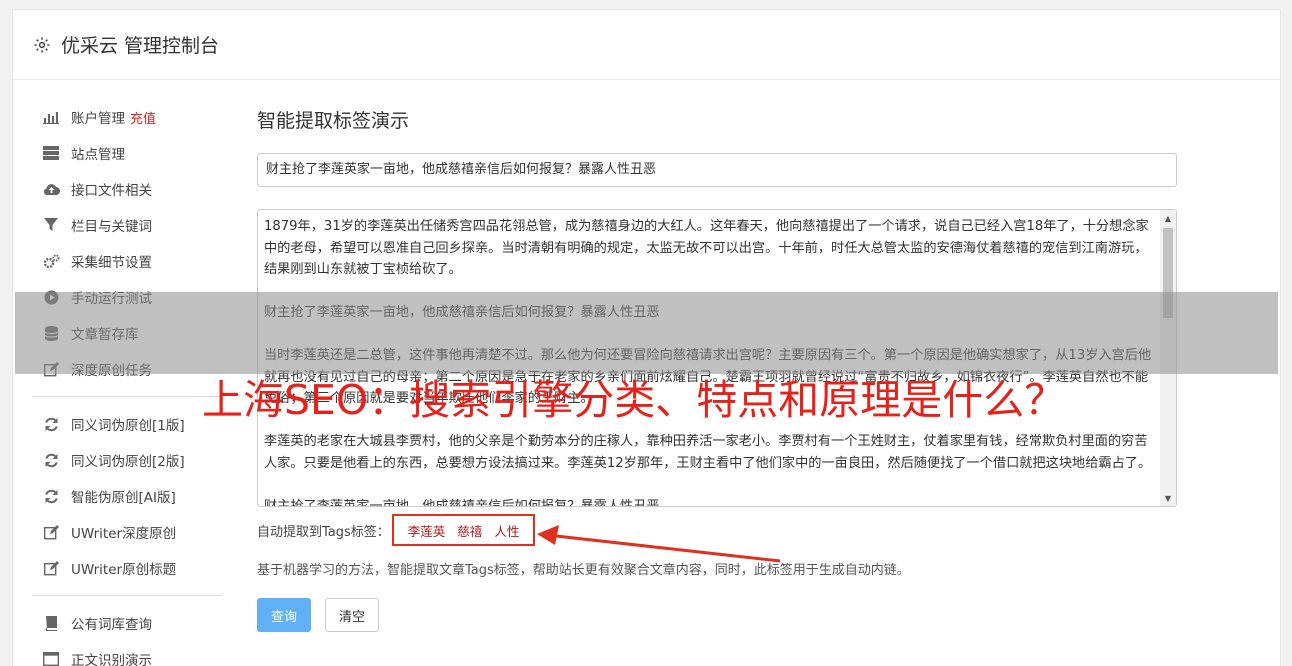  I want to click on sidebar-item-label: 同义词伪原创[2版], so click(128, 462).